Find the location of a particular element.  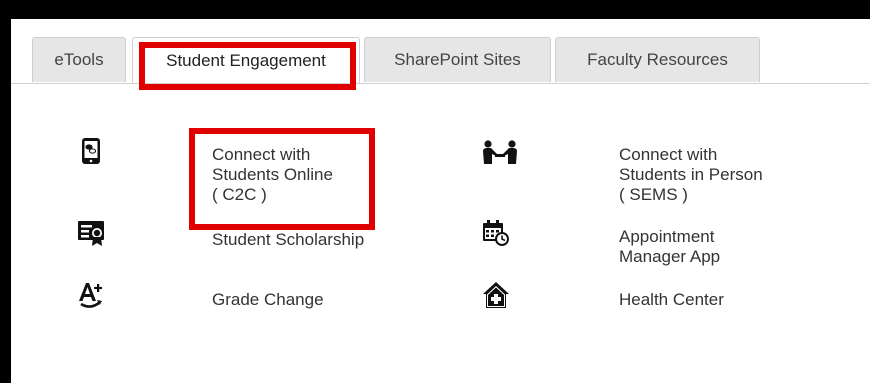

home-health-icon is located at coordinates (496, 295).